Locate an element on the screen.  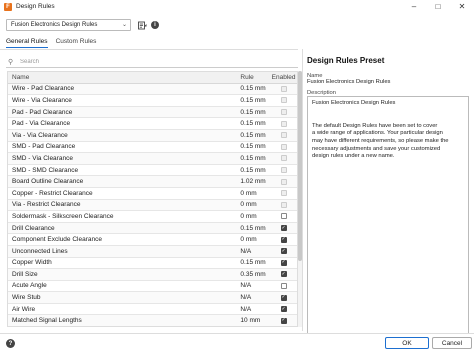
table-row: Board Outline Clearance 1.02 mm is located at coordinates (152, 182).